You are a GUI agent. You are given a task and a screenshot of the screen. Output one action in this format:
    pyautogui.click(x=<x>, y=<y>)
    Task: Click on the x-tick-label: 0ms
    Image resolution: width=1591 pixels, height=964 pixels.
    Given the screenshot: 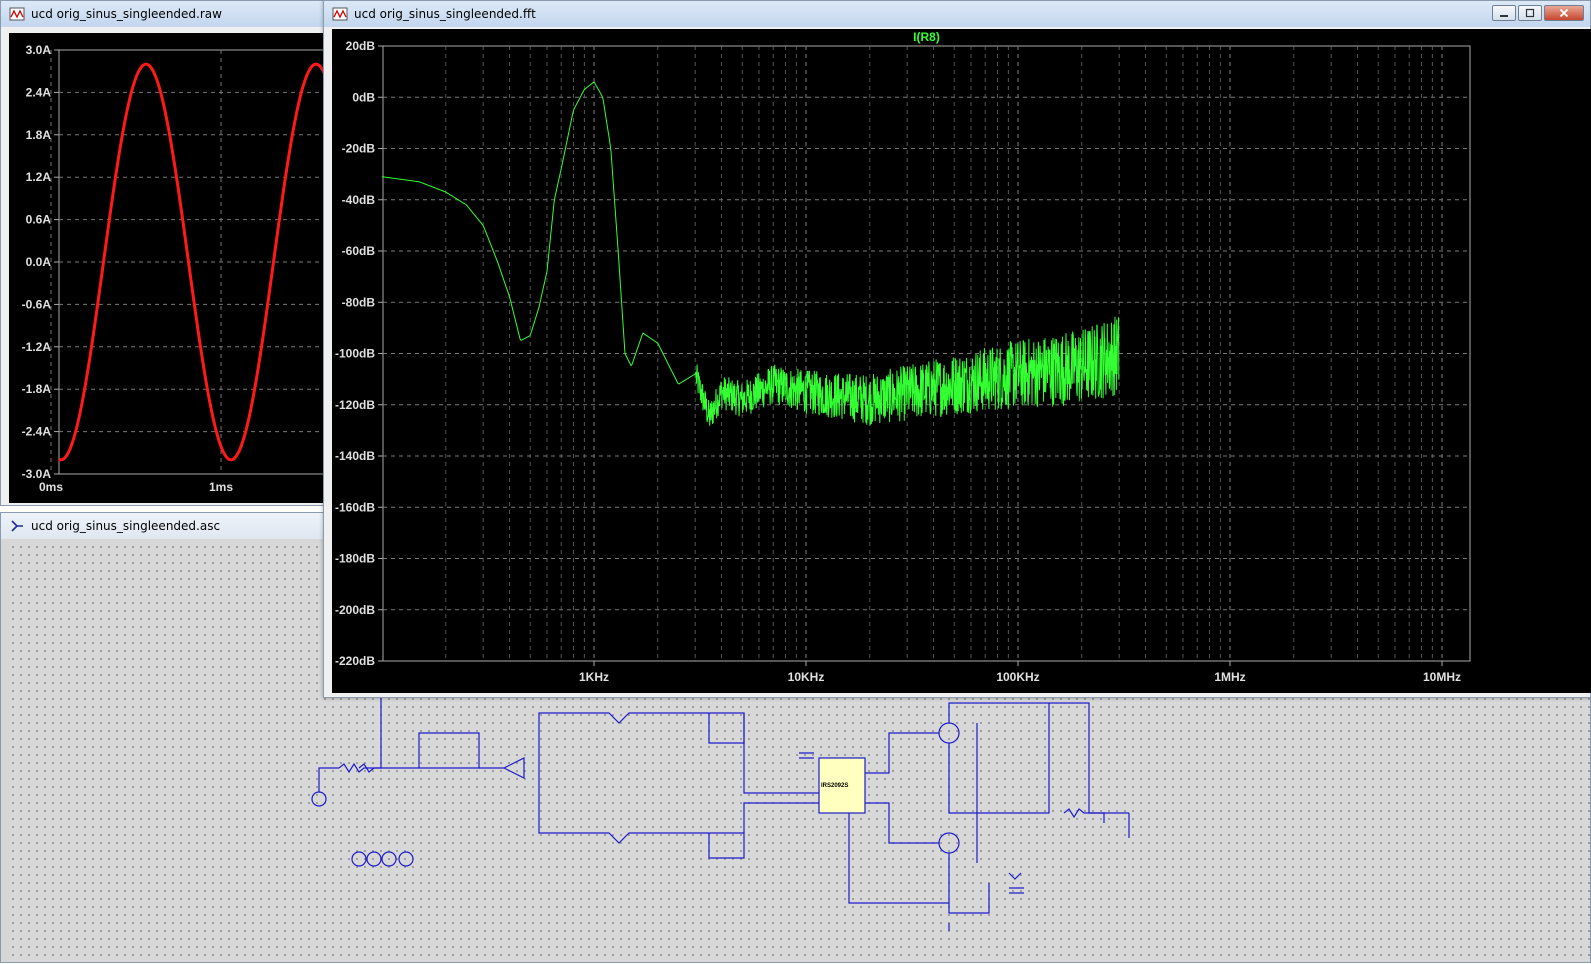 What is the action you would take?
    pyautogui.click(x=51, y=487)
    